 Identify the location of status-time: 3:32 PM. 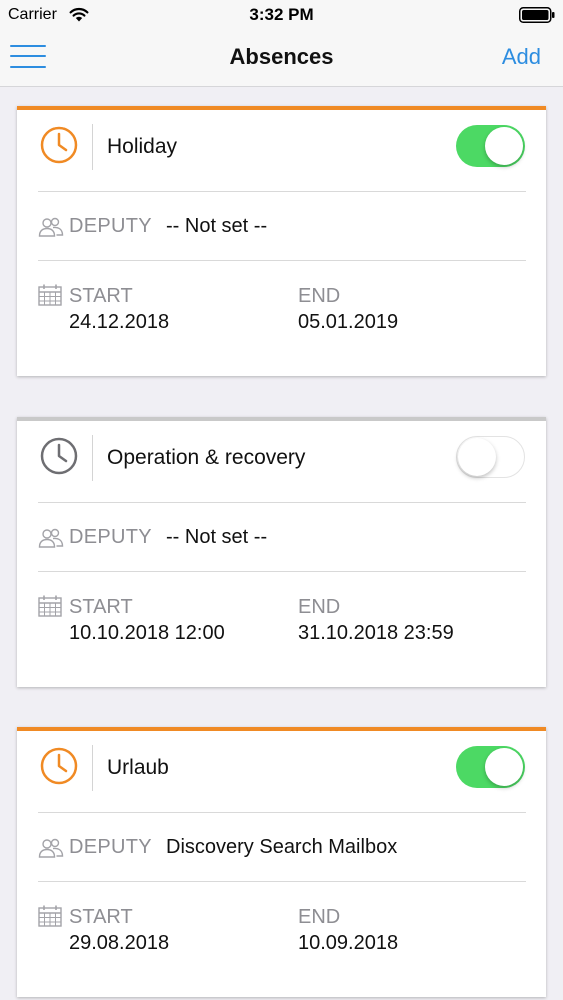
(281, 14).